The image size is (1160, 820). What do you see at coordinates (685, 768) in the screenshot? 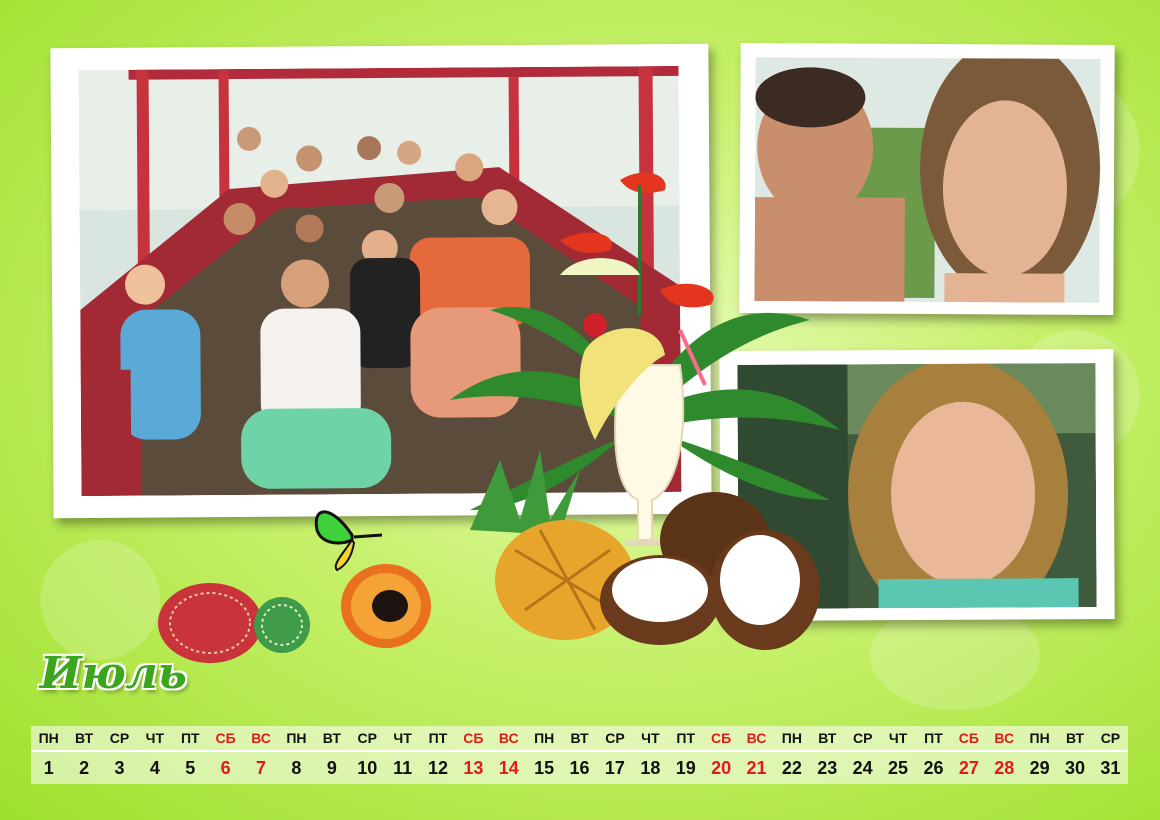
I see `day-number: 19` at bounding box center [685, 768].